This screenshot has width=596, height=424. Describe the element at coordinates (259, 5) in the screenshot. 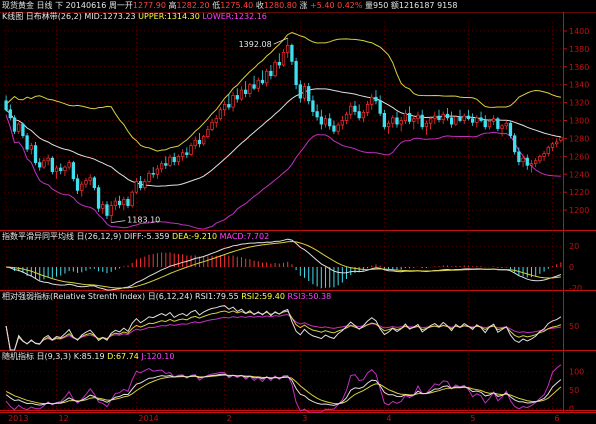

I see `close-label: 收` at that location.